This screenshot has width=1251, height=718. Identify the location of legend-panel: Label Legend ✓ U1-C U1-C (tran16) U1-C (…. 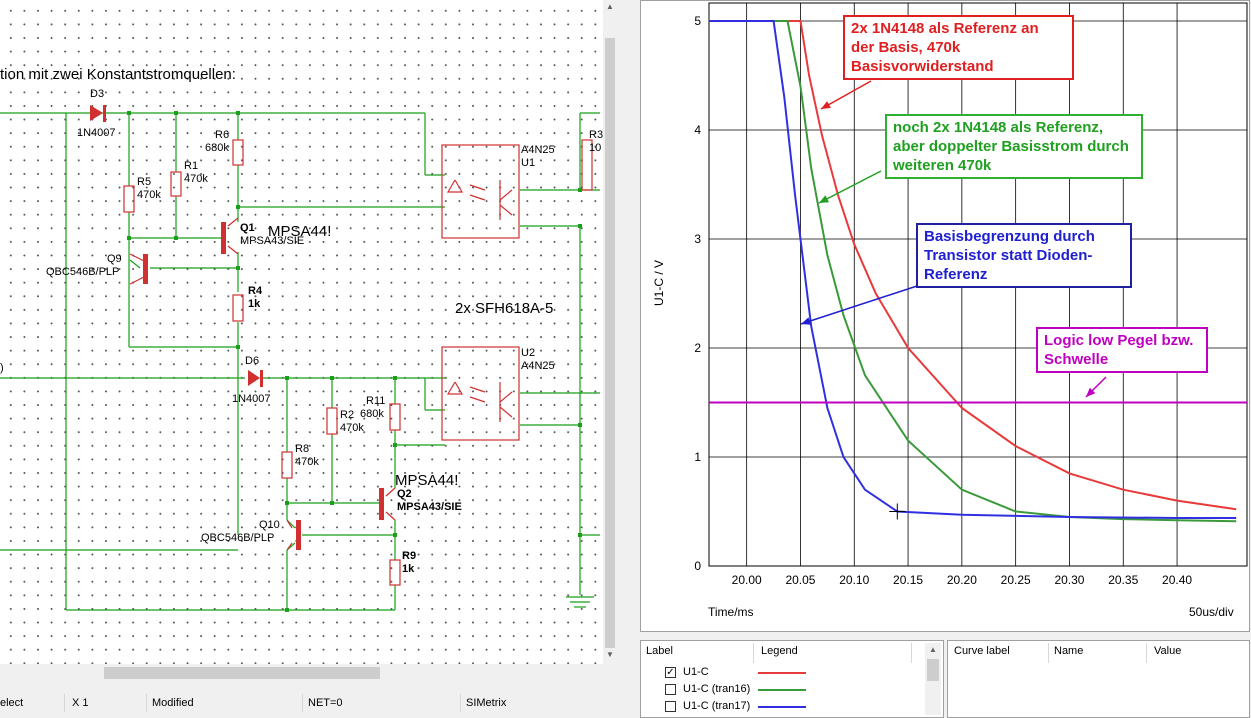
(792, 679).